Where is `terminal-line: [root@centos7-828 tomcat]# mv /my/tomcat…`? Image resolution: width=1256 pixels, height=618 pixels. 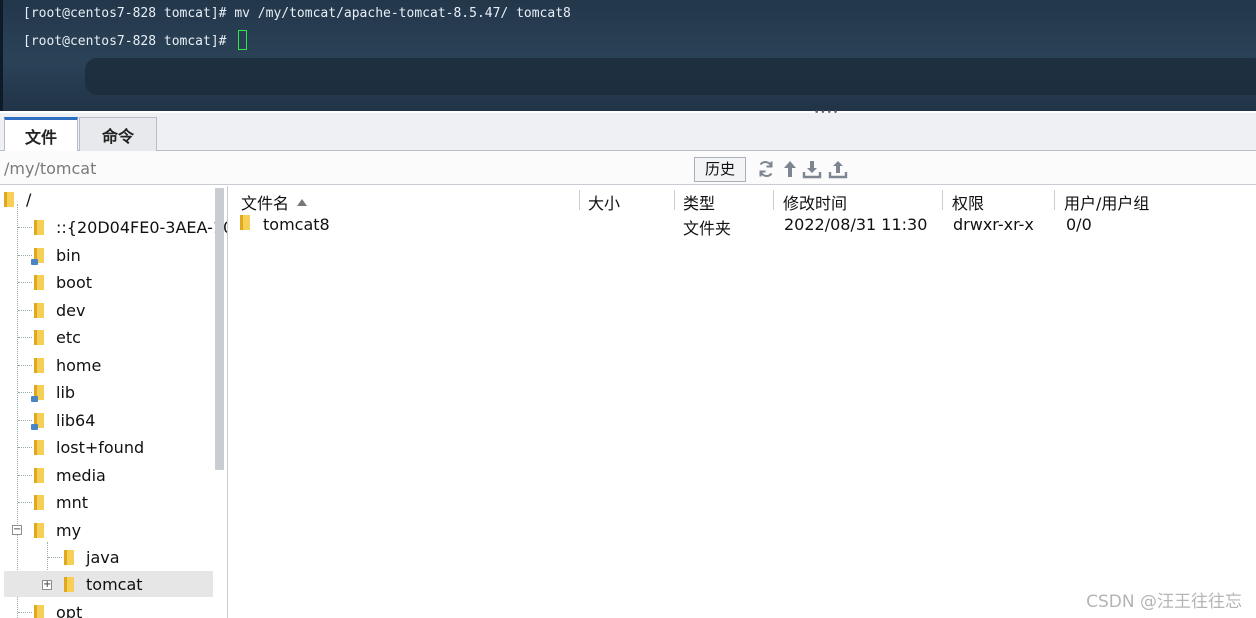 terminal-line: [root@centos7-828 tomcat]# mv /my/tomcat… is located at coordinates (297, 13).